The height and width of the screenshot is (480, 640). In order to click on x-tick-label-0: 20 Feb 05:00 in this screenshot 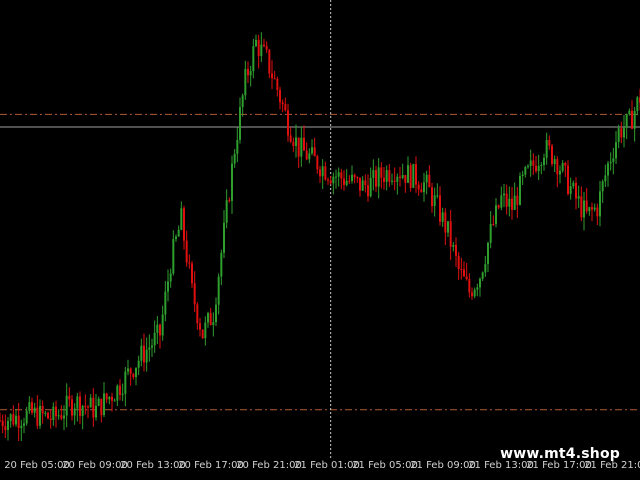, I will do `click(37, 465)`.